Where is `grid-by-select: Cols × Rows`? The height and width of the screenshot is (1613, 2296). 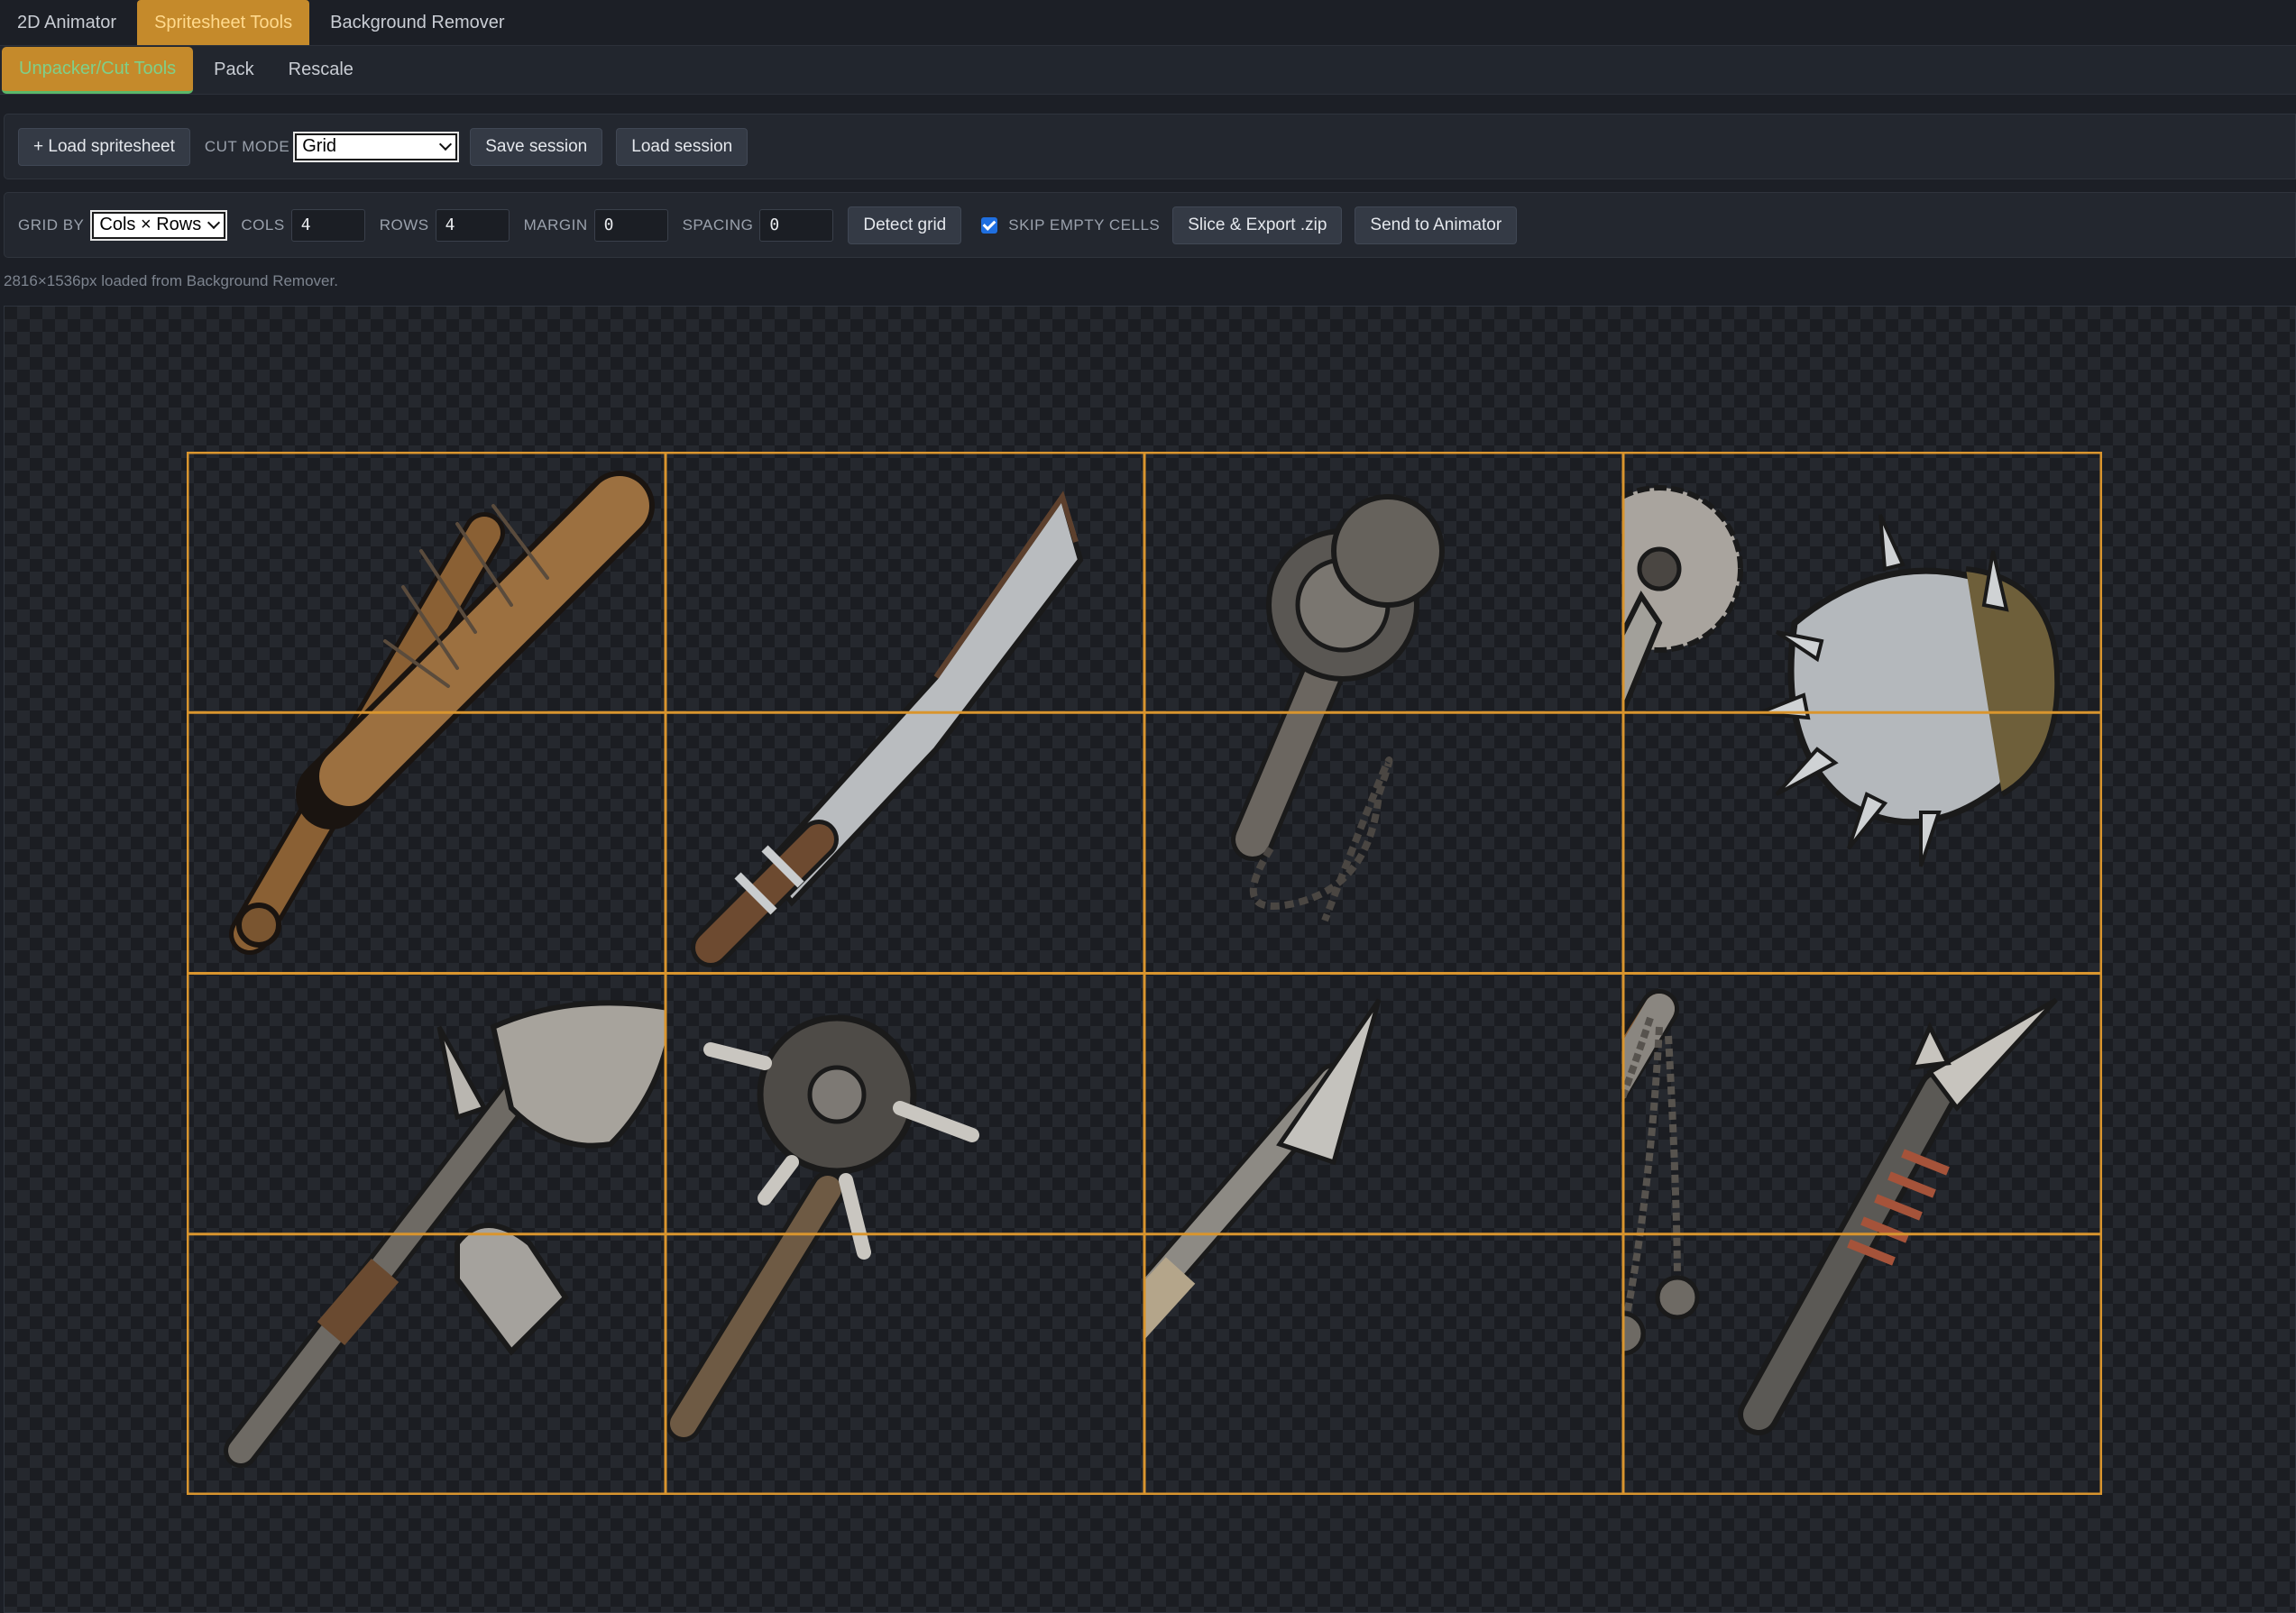 grid-by-select: Cols × Rows is located at coordinates (159, 225).